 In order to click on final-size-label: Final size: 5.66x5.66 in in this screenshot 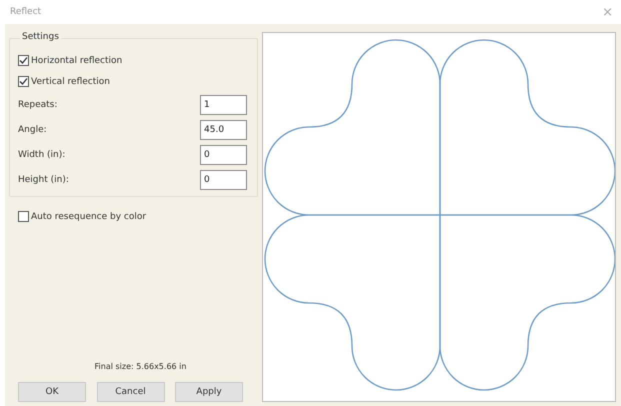, I will do `click(141, 366)`.